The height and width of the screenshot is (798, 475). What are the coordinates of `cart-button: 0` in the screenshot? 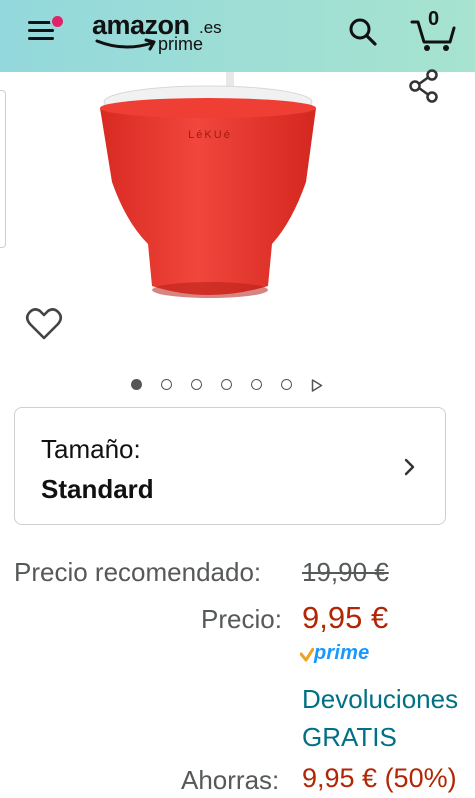 It's located at (434, 30).